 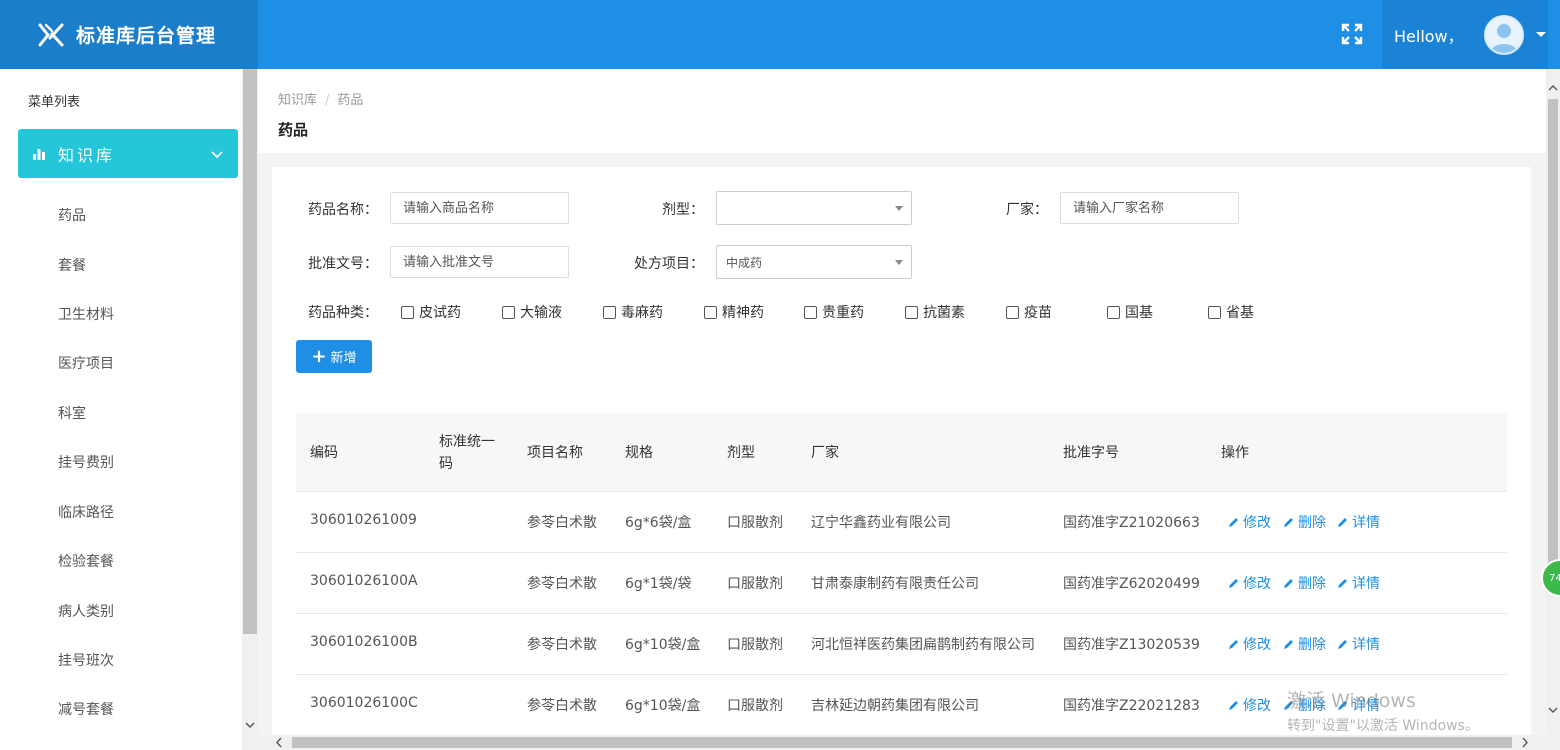 What do you see at coordinates (72, 413) in the screenshot?
I see `sidebar-item-departments: 科室` at bounding box center [72, 413].